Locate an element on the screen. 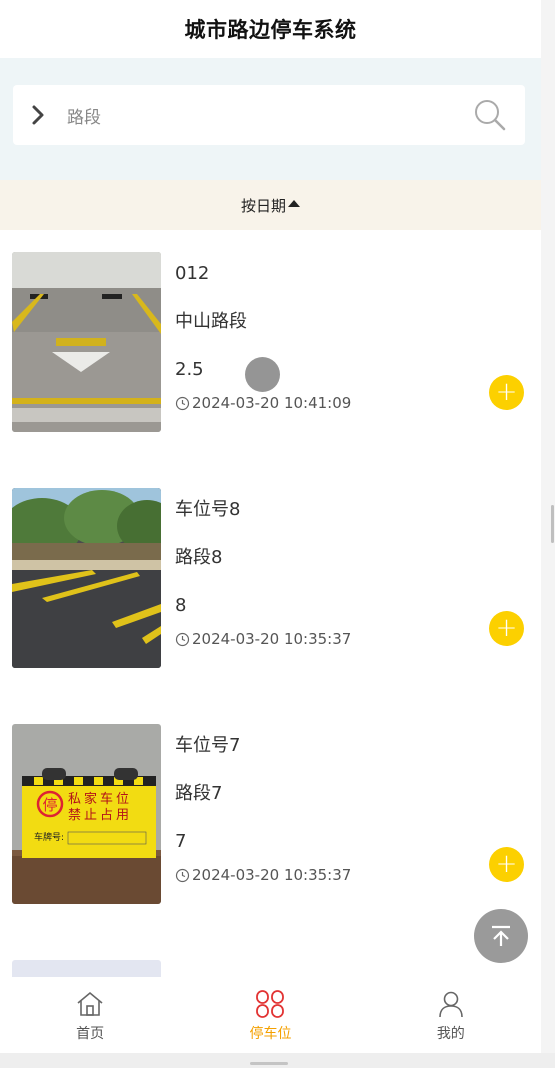  header: 城市路边停车系统 is located at coordinates (270, 29).